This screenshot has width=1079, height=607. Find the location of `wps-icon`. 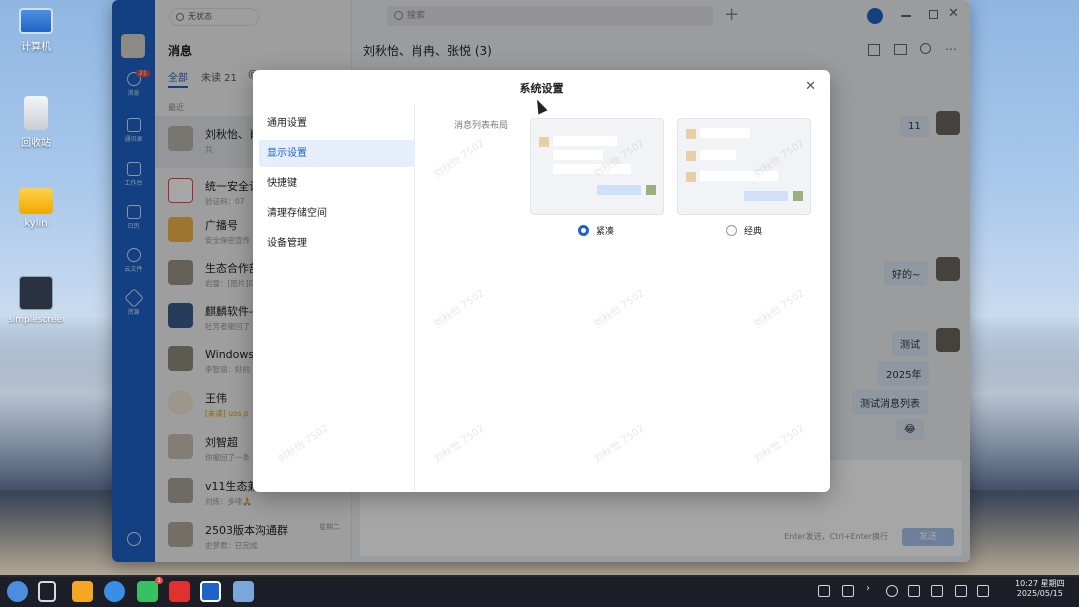

wps-icon is located at coordinates (179, 591).